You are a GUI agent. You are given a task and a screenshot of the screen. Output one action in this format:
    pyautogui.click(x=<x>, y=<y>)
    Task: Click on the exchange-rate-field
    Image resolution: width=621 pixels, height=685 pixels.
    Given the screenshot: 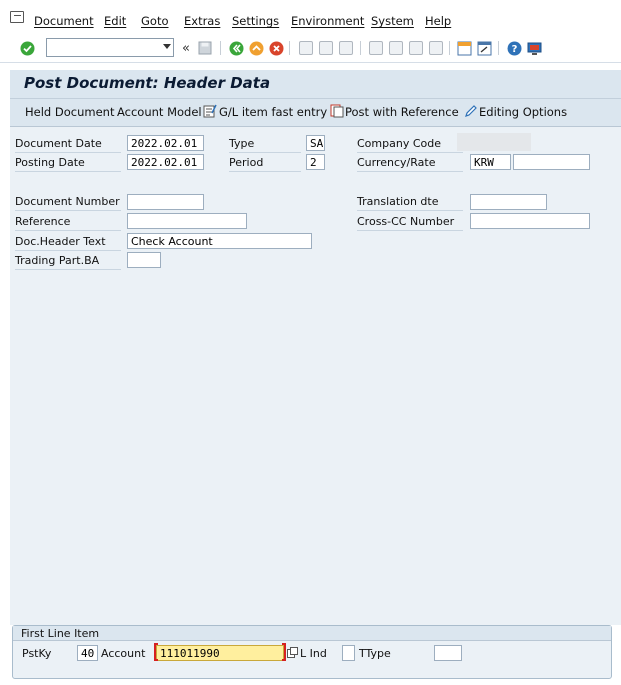 What is the action you would take?
    pyautogui.click(x=551, y=162)
    